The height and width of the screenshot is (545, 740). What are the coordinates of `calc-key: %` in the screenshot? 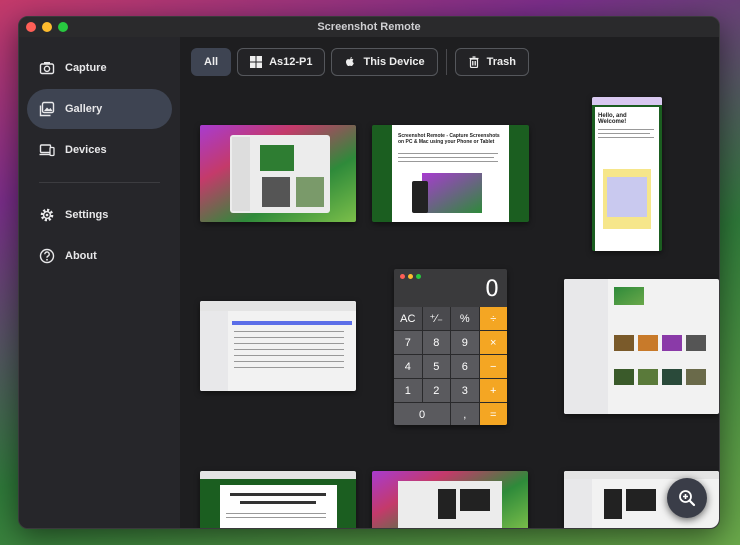 It's located at (465, 318).